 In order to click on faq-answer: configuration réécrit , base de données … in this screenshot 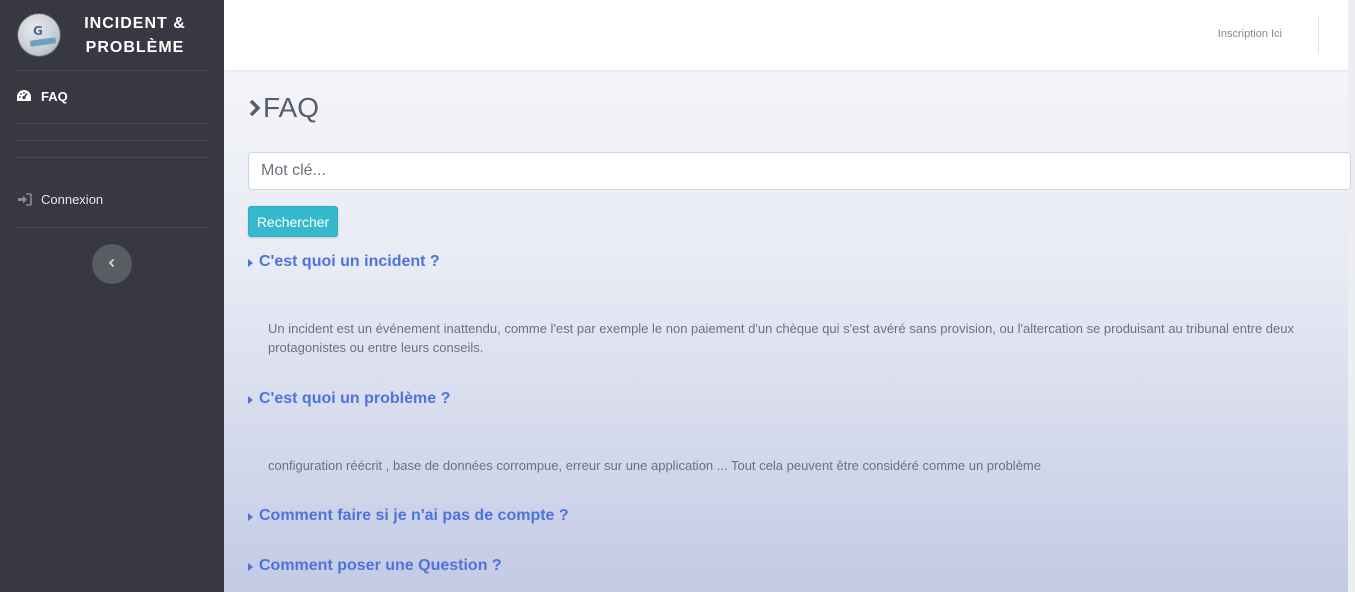, I will do `click(654, 465)`.